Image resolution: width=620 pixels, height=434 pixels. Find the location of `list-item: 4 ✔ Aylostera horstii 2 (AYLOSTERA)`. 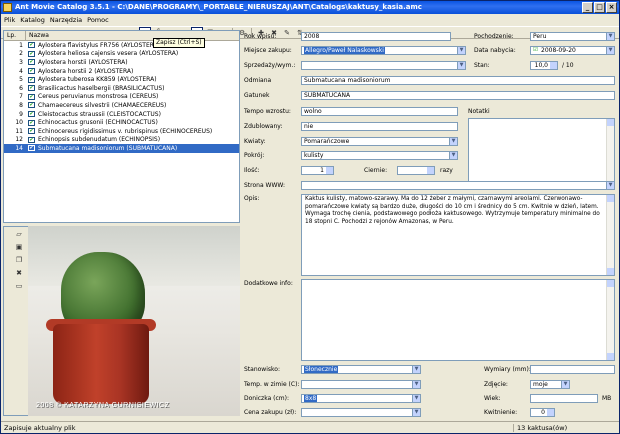

list-item: 4 ✔ Aylostera horstii 2 (AYLOSTERA) is located at coordinates (121, 71).